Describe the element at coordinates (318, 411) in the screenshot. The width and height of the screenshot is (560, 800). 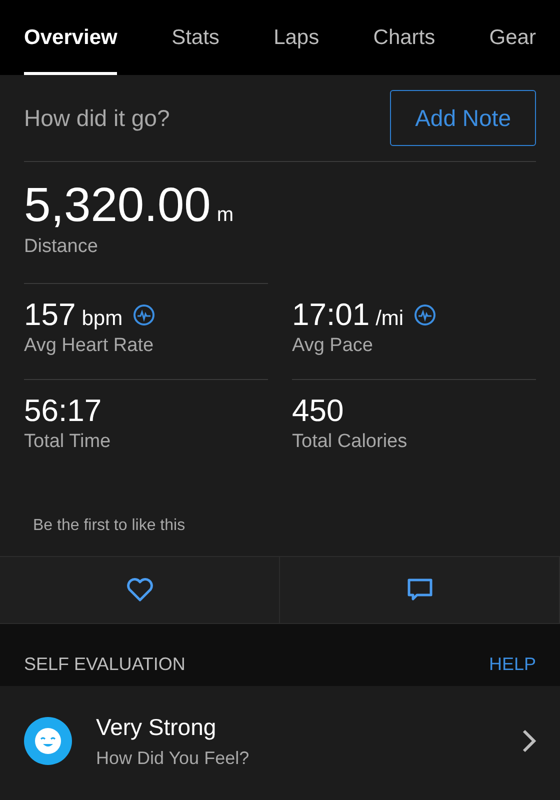
I see `stat-value: 450` at that location.